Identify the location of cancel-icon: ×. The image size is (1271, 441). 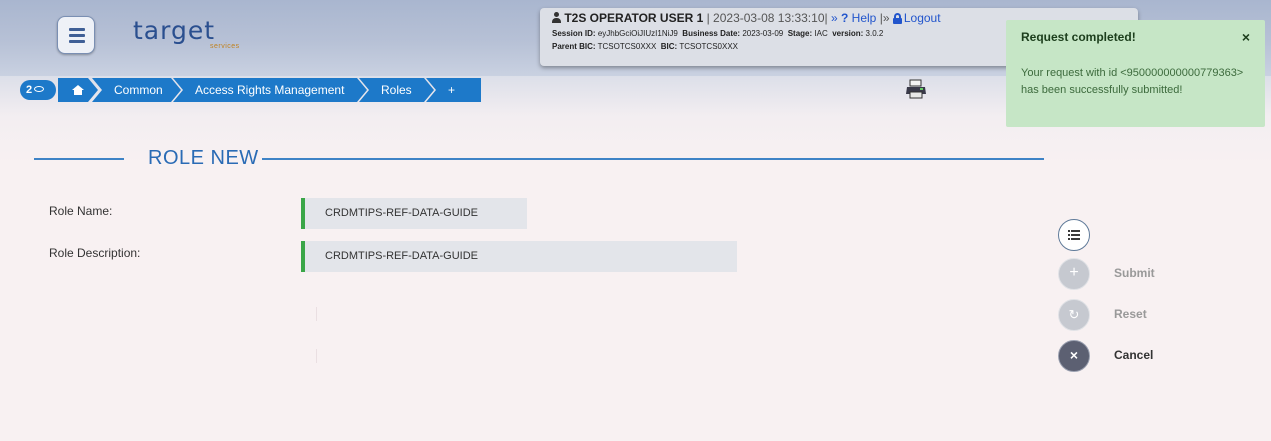
(1074, 355).